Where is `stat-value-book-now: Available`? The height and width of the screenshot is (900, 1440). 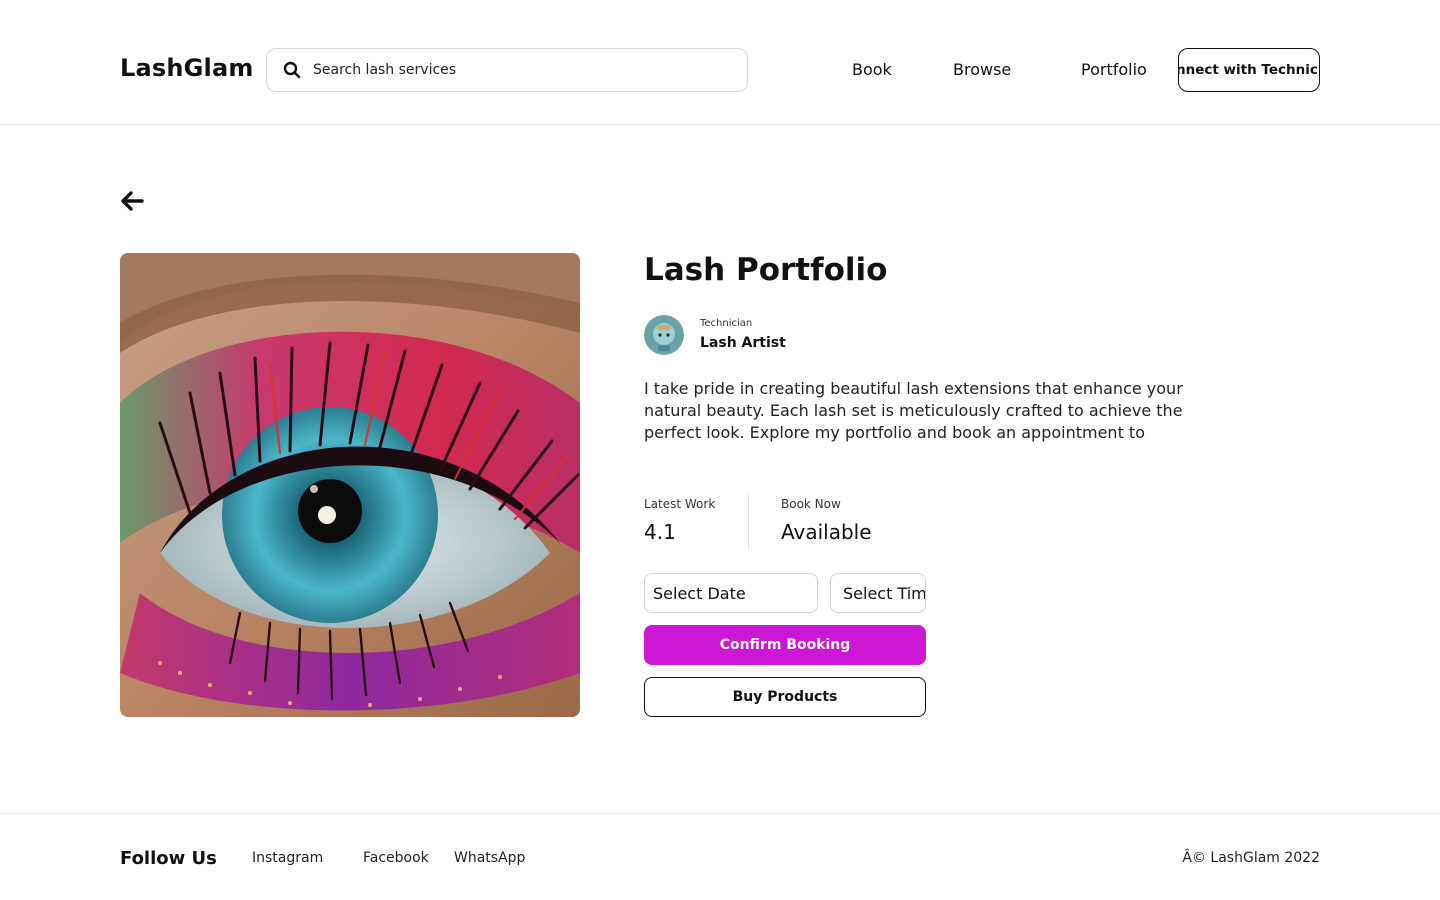 stat-value-book-now: Available is located at coordinates (826, 532).